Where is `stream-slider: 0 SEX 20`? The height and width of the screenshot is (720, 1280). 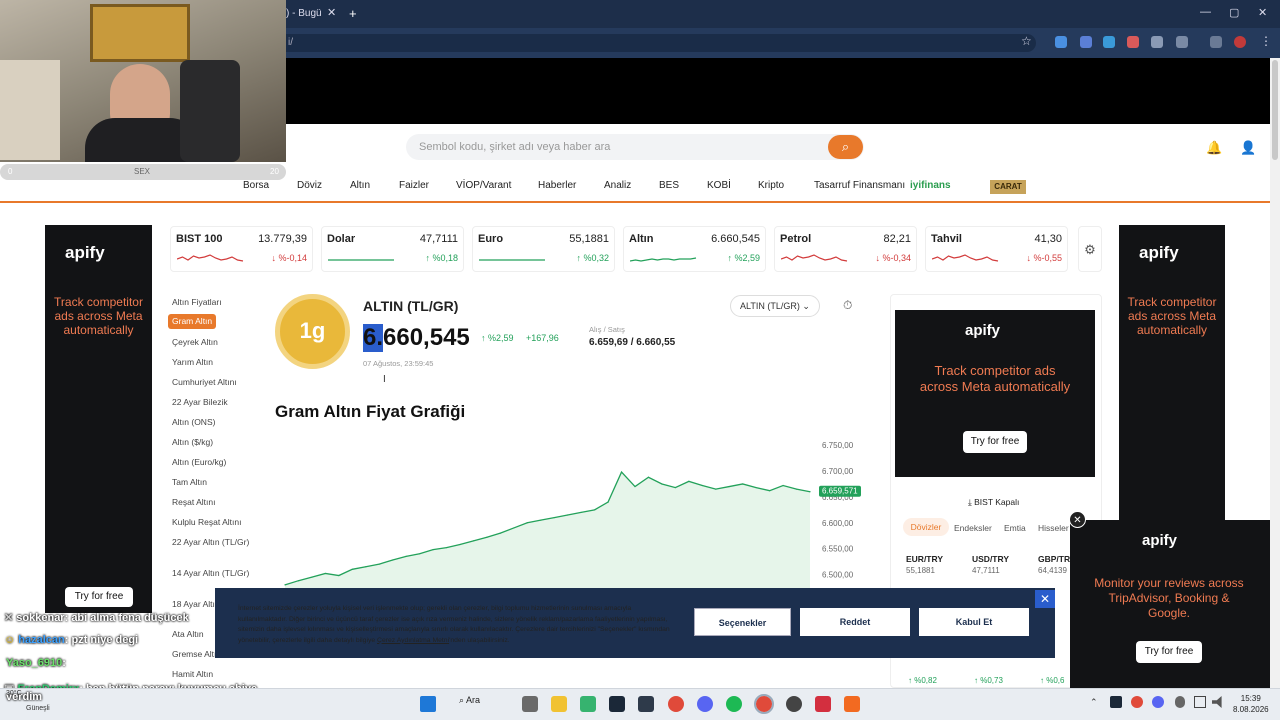
stream-slider: 0 SEX 20 is located at coordinates (143, 172).